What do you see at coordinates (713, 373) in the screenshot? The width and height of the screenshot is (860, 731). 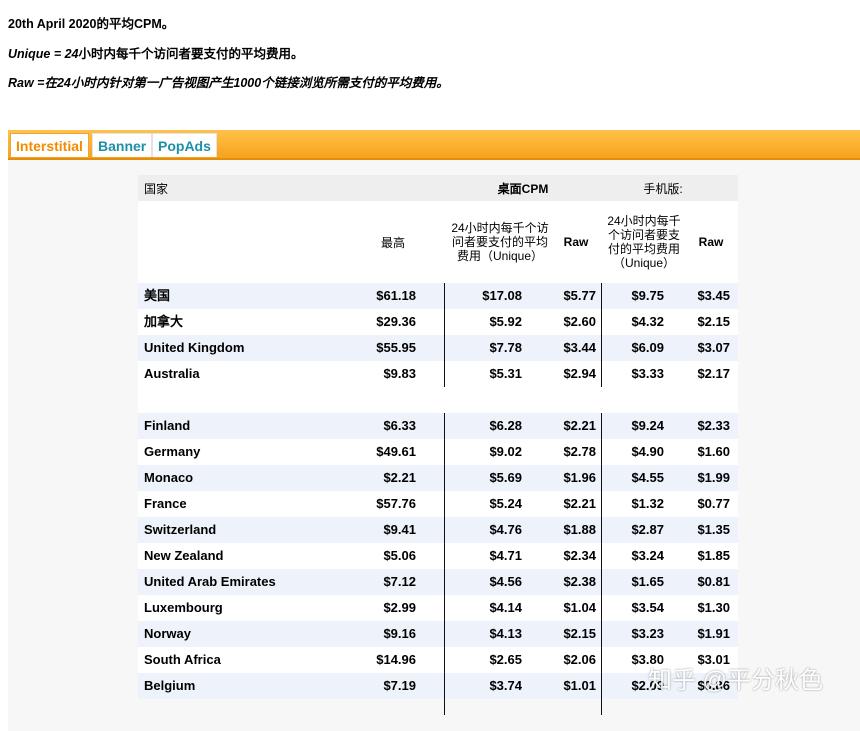 I see `mobile-raw-cell: $2.17` at bounding box center [713, 373].